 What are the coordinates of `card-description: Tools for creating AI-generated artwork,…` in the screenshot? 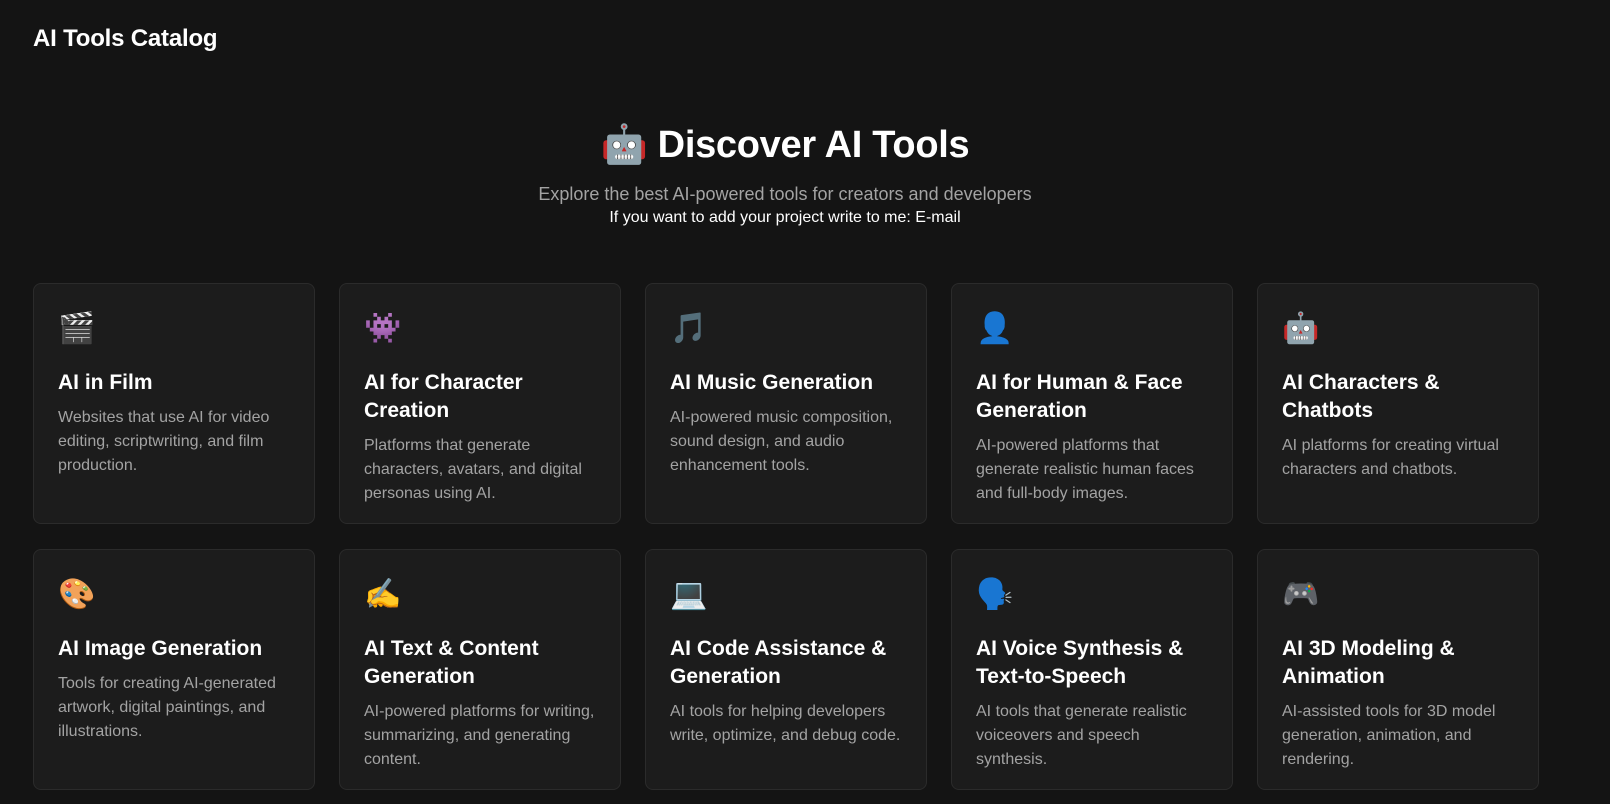 It's located at (167, 707).